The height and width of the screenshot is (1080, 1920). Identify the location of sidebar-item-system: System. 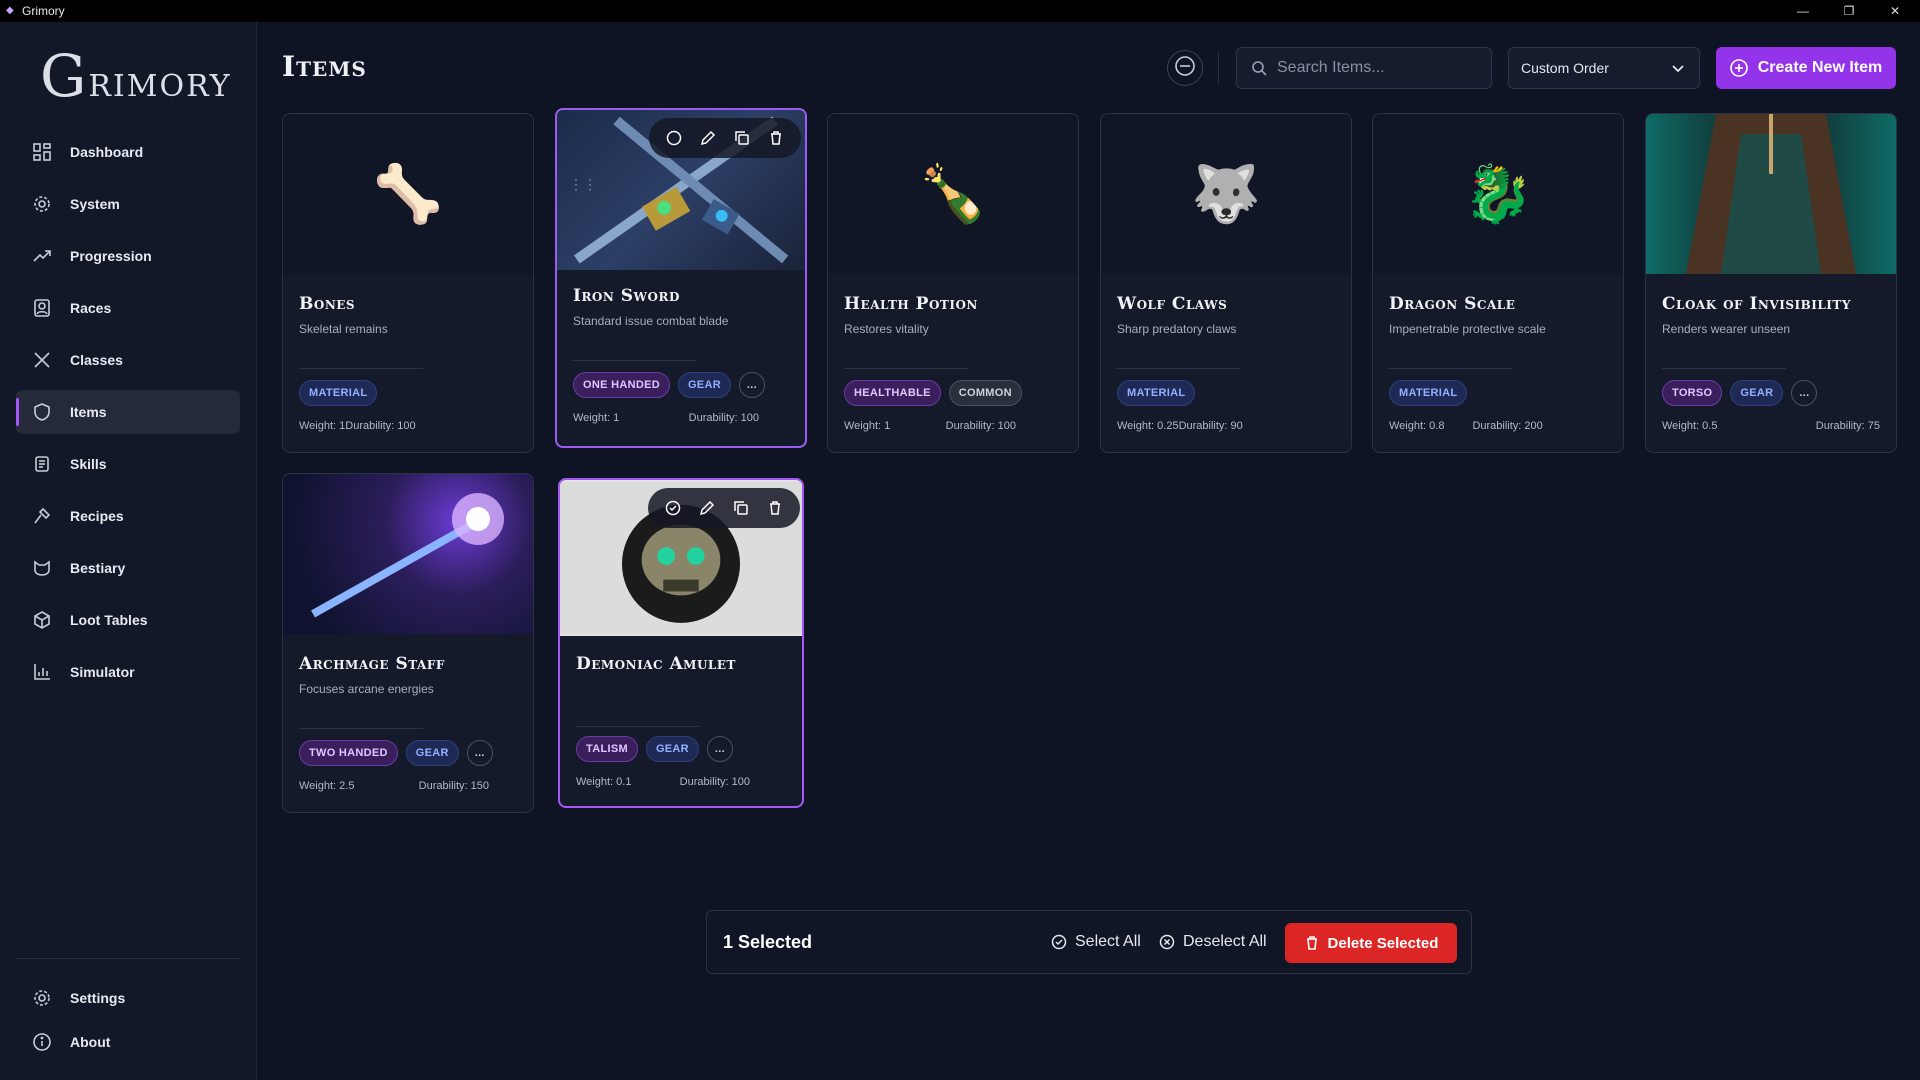
(128, 204).